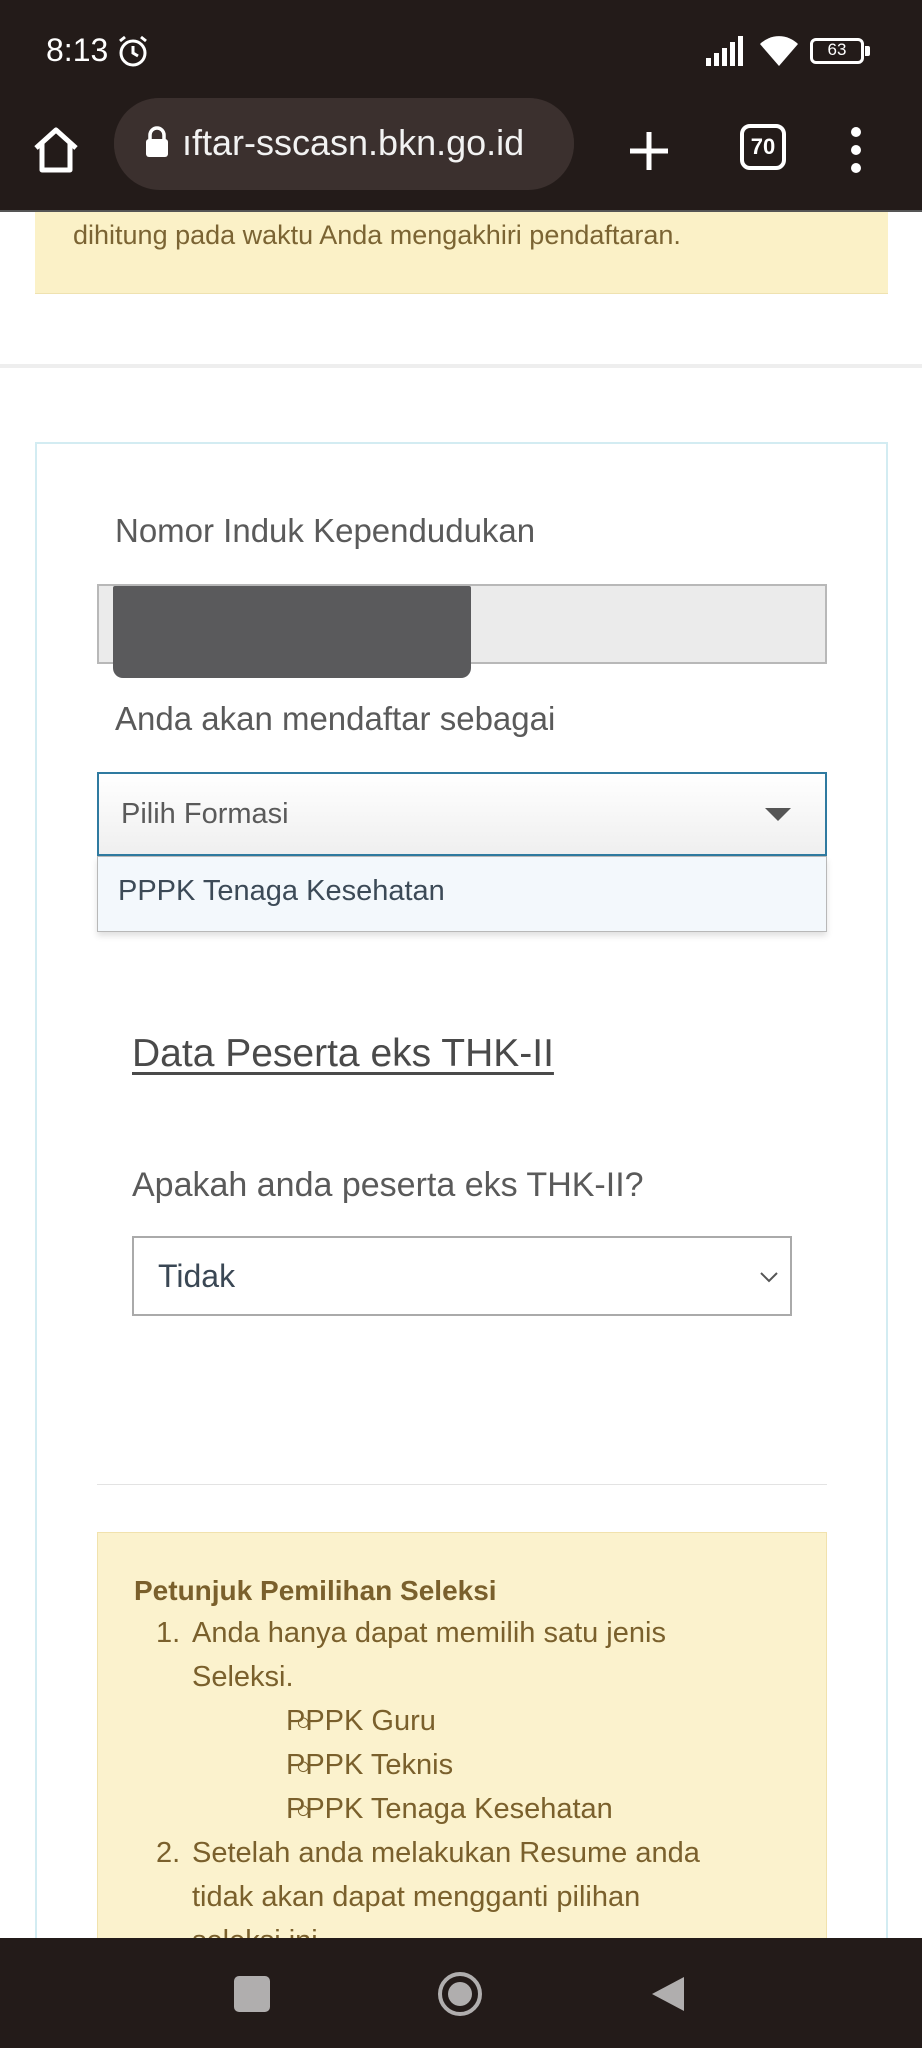 This screenshot has height=2048, width=922. I want to click on lock-icon, so click(157, 141).